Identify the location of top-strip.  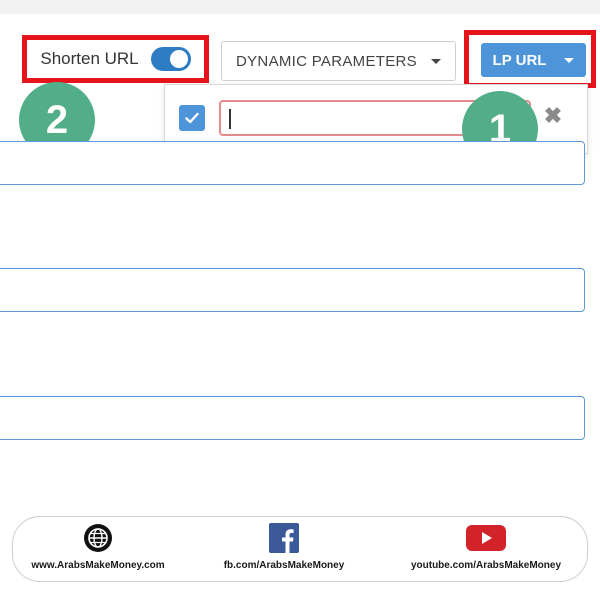
(300, 7).